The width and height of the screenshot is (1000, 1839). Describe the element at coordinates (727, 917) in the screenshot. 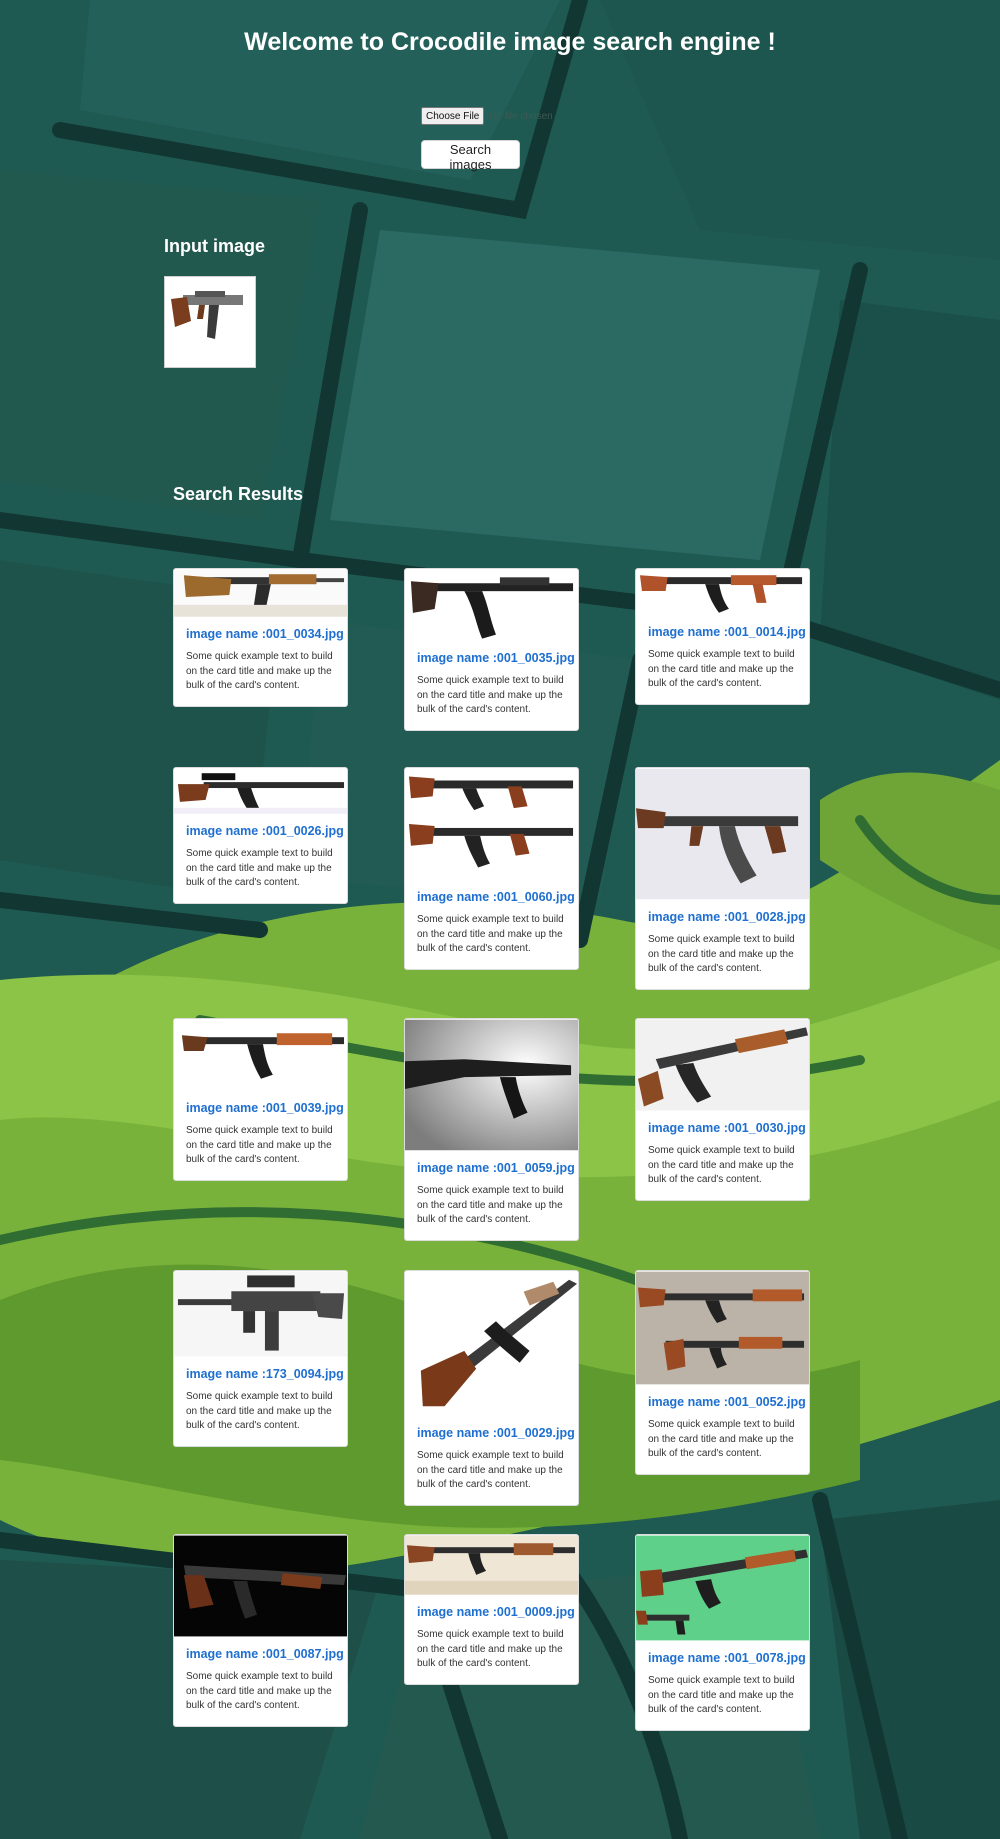

I see `card-title: image name :001_0028.jpg` at that location.